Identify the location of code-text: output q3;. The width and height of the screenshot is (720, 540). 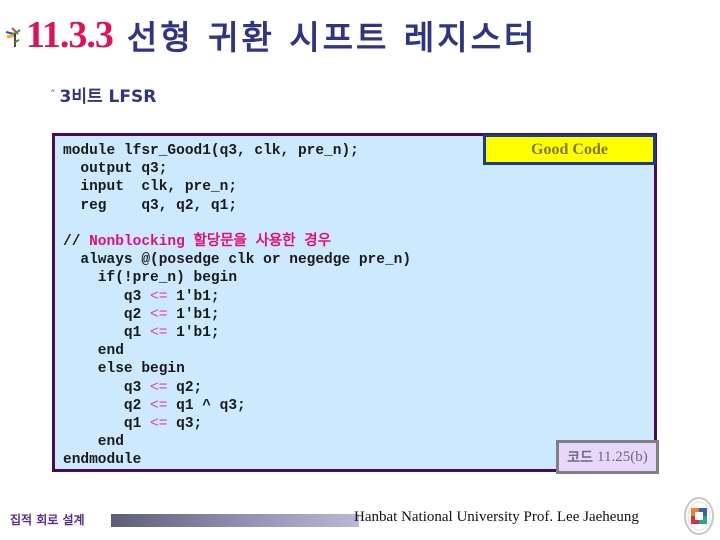
(115, 169).